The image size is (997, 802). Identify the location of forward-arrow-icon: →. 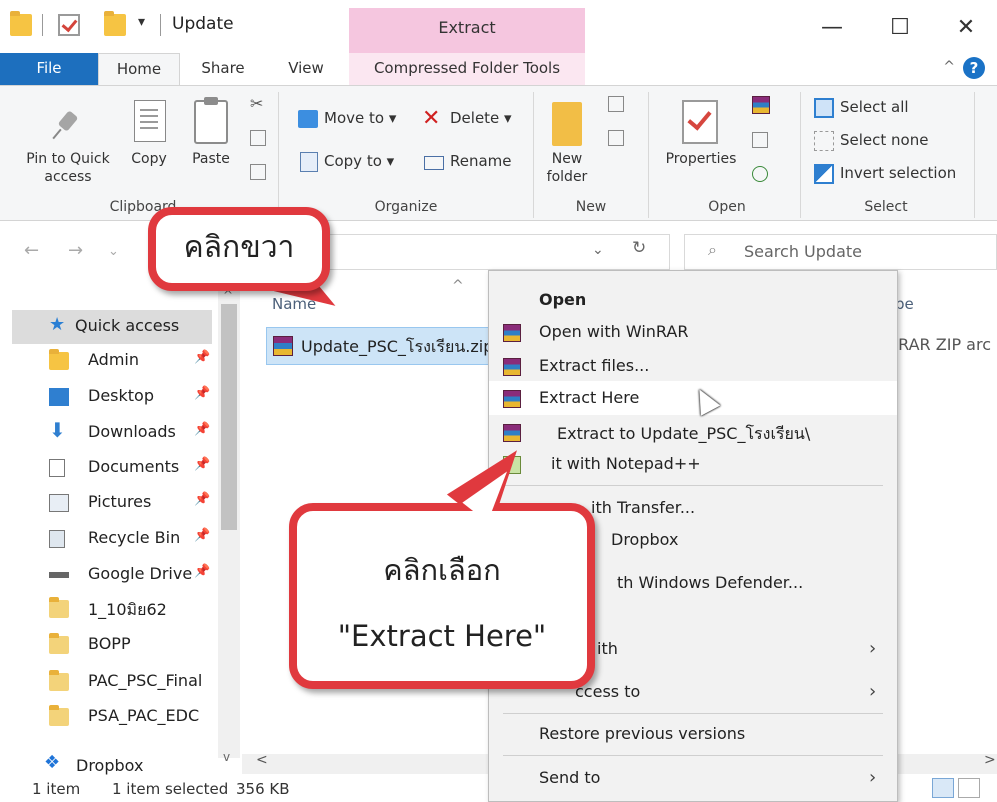
(75, 250).